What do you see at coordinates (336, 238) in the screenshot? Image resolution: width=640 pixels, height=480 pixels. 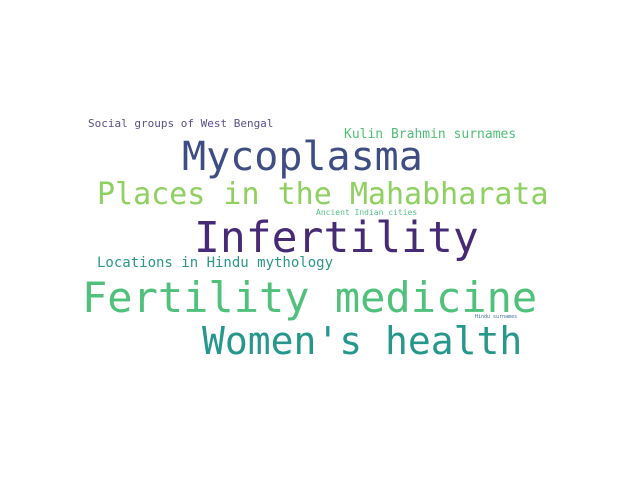 I see `word-infertility: Infertility` at bounding box center [336, 238].